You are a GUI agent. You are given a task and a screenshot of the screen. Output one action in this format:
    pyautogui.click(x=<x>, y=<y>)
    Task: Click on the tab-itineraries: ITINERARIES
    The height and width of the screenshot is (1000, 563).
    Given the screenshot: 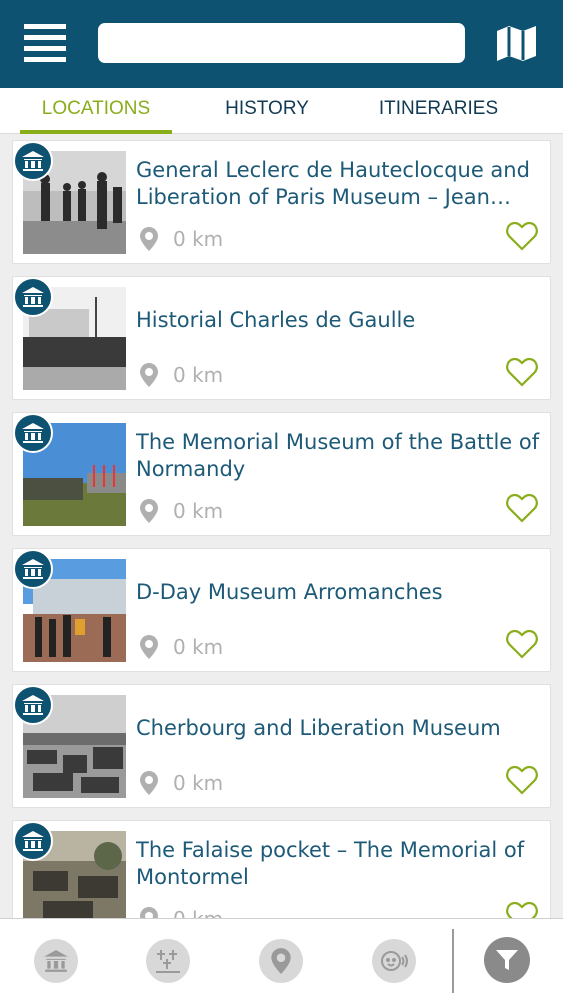 What is the action you would take?
    pyautogui.click(x=438, y=111)
    